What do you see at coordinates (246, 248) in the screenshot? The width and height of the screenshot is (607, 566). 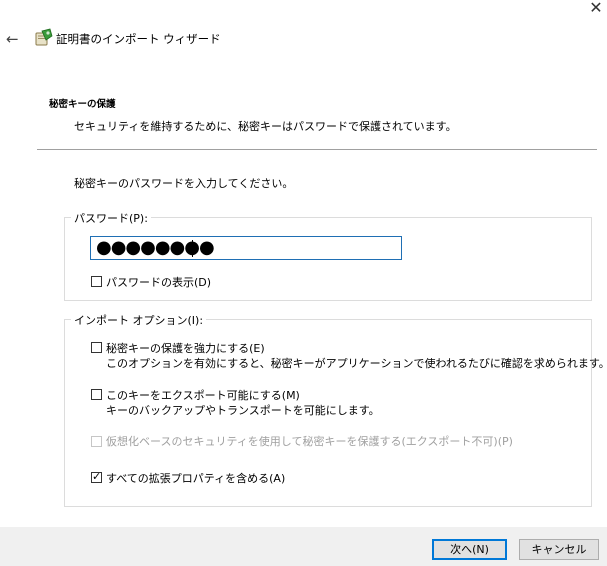 I see `password-input: ●●●●●●●●` at bounding box center [246, 248].